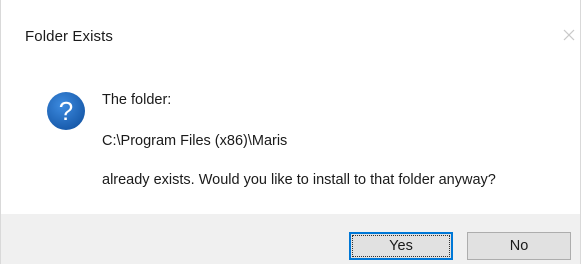 The height and width of the screenshot is (264, 581). What do you see at coordinates (137, 100) in the screenshot?
I see `message-line-1: The folder:` at bounding box center [137, 100].